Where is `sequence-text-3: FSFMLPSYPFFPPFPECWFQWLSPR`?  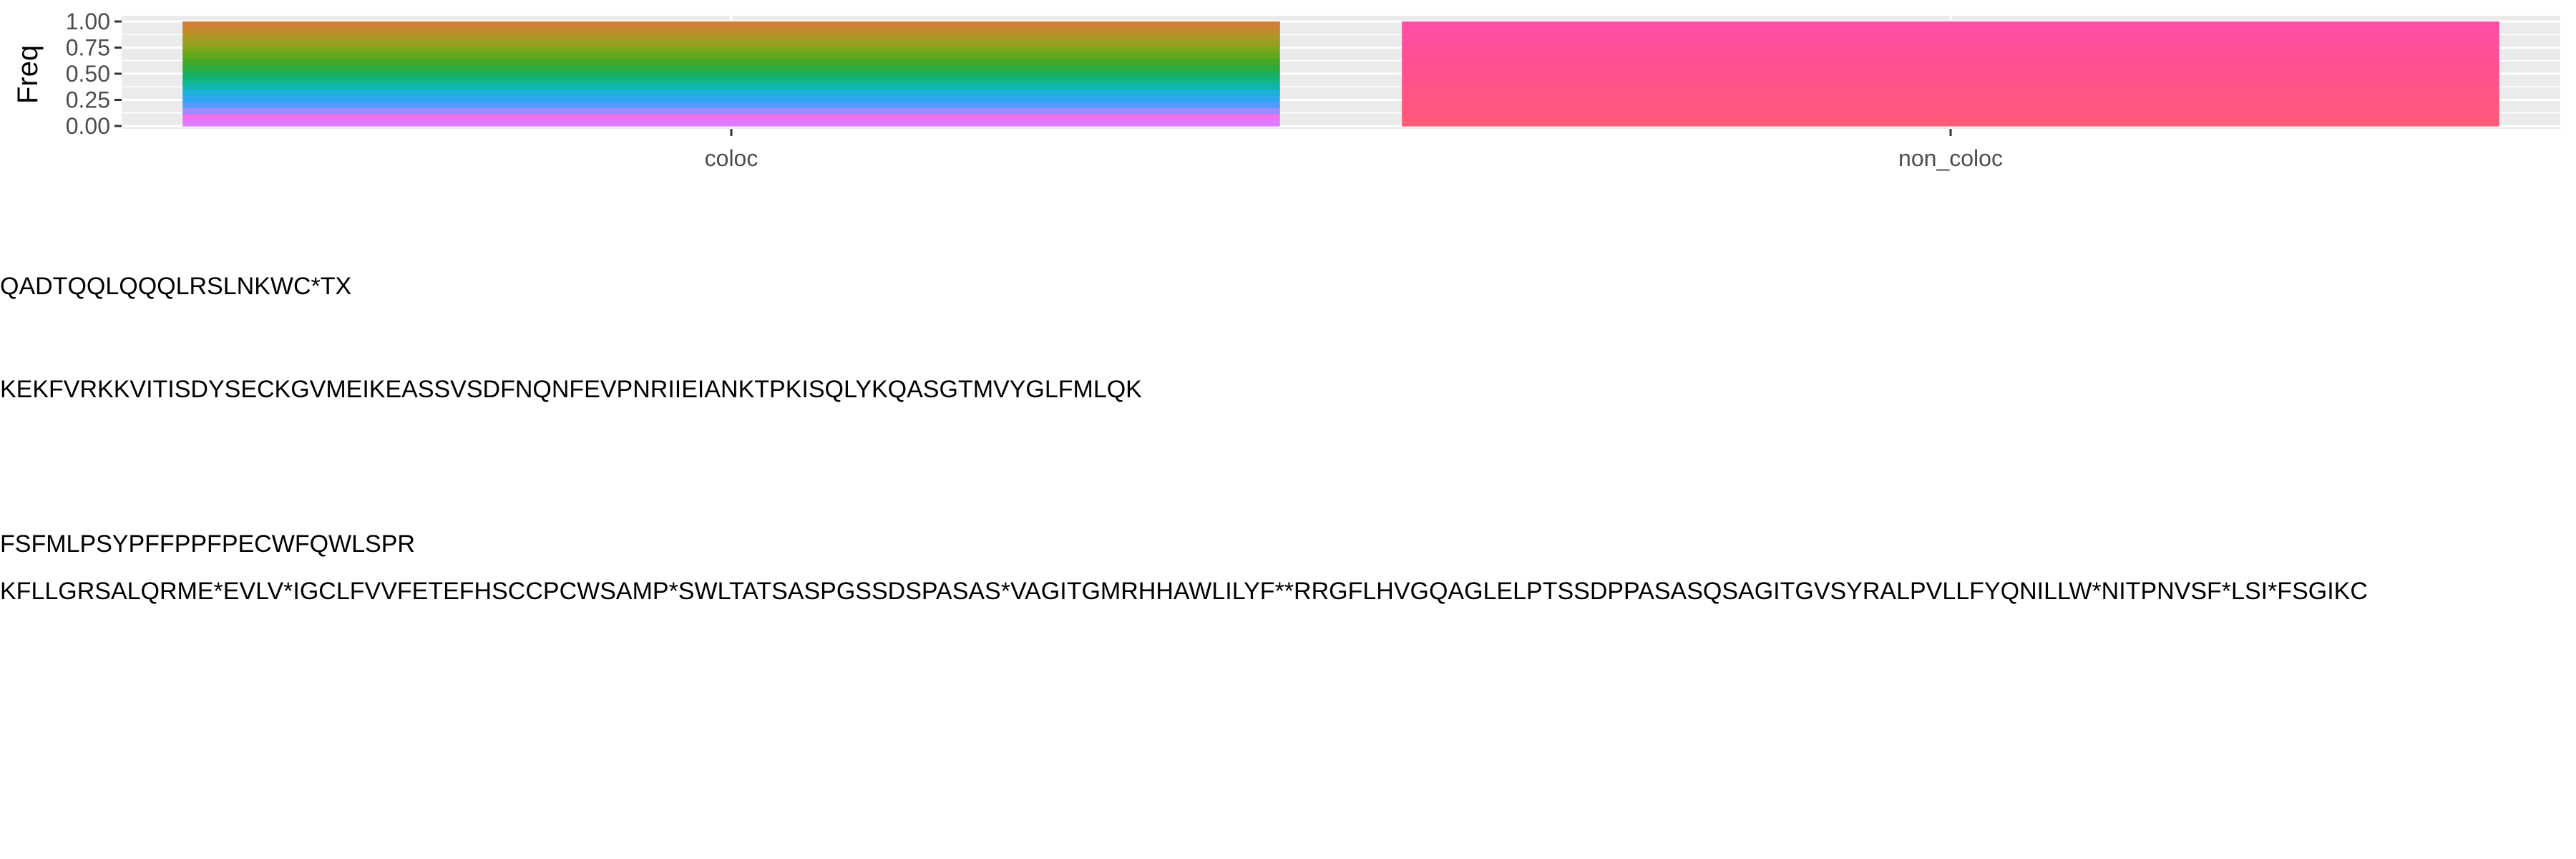
sequence-text-3: FSFMLPSYPFFPPFPECWFQWLSPR is located at coordinates (208, 544).